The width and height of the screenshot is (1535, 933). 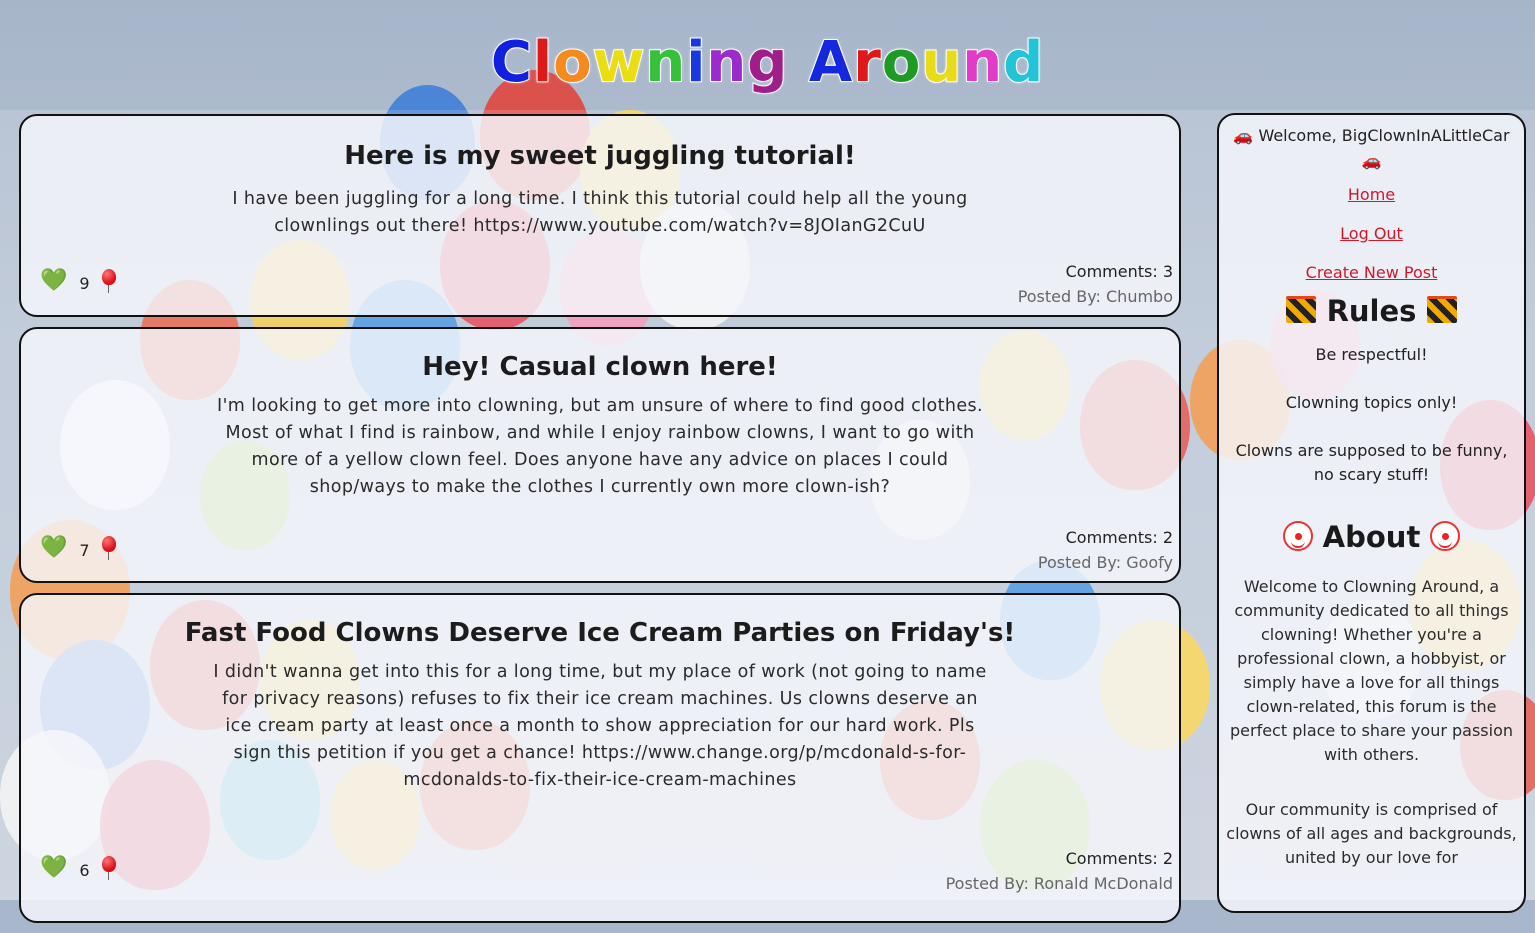 I want to click on post-title: Here is my sweet juggling tutorial!, so click(x=600, y=145).